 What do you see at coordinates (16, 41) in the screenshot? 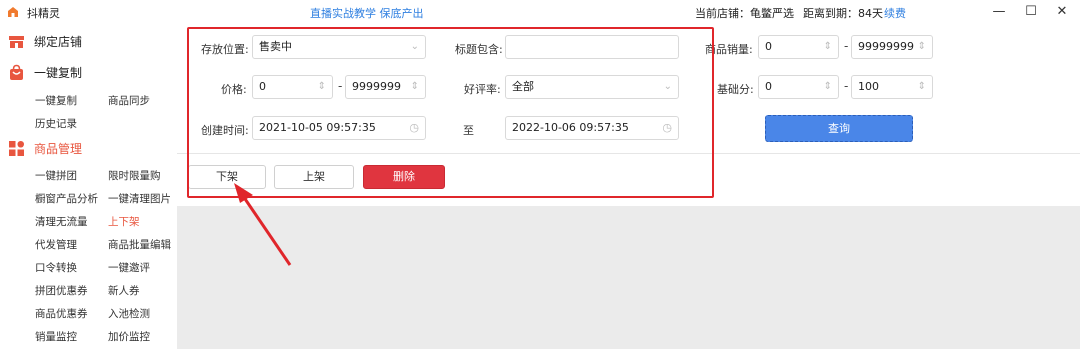
I see `store-icon` at bounding box center [16, 41].